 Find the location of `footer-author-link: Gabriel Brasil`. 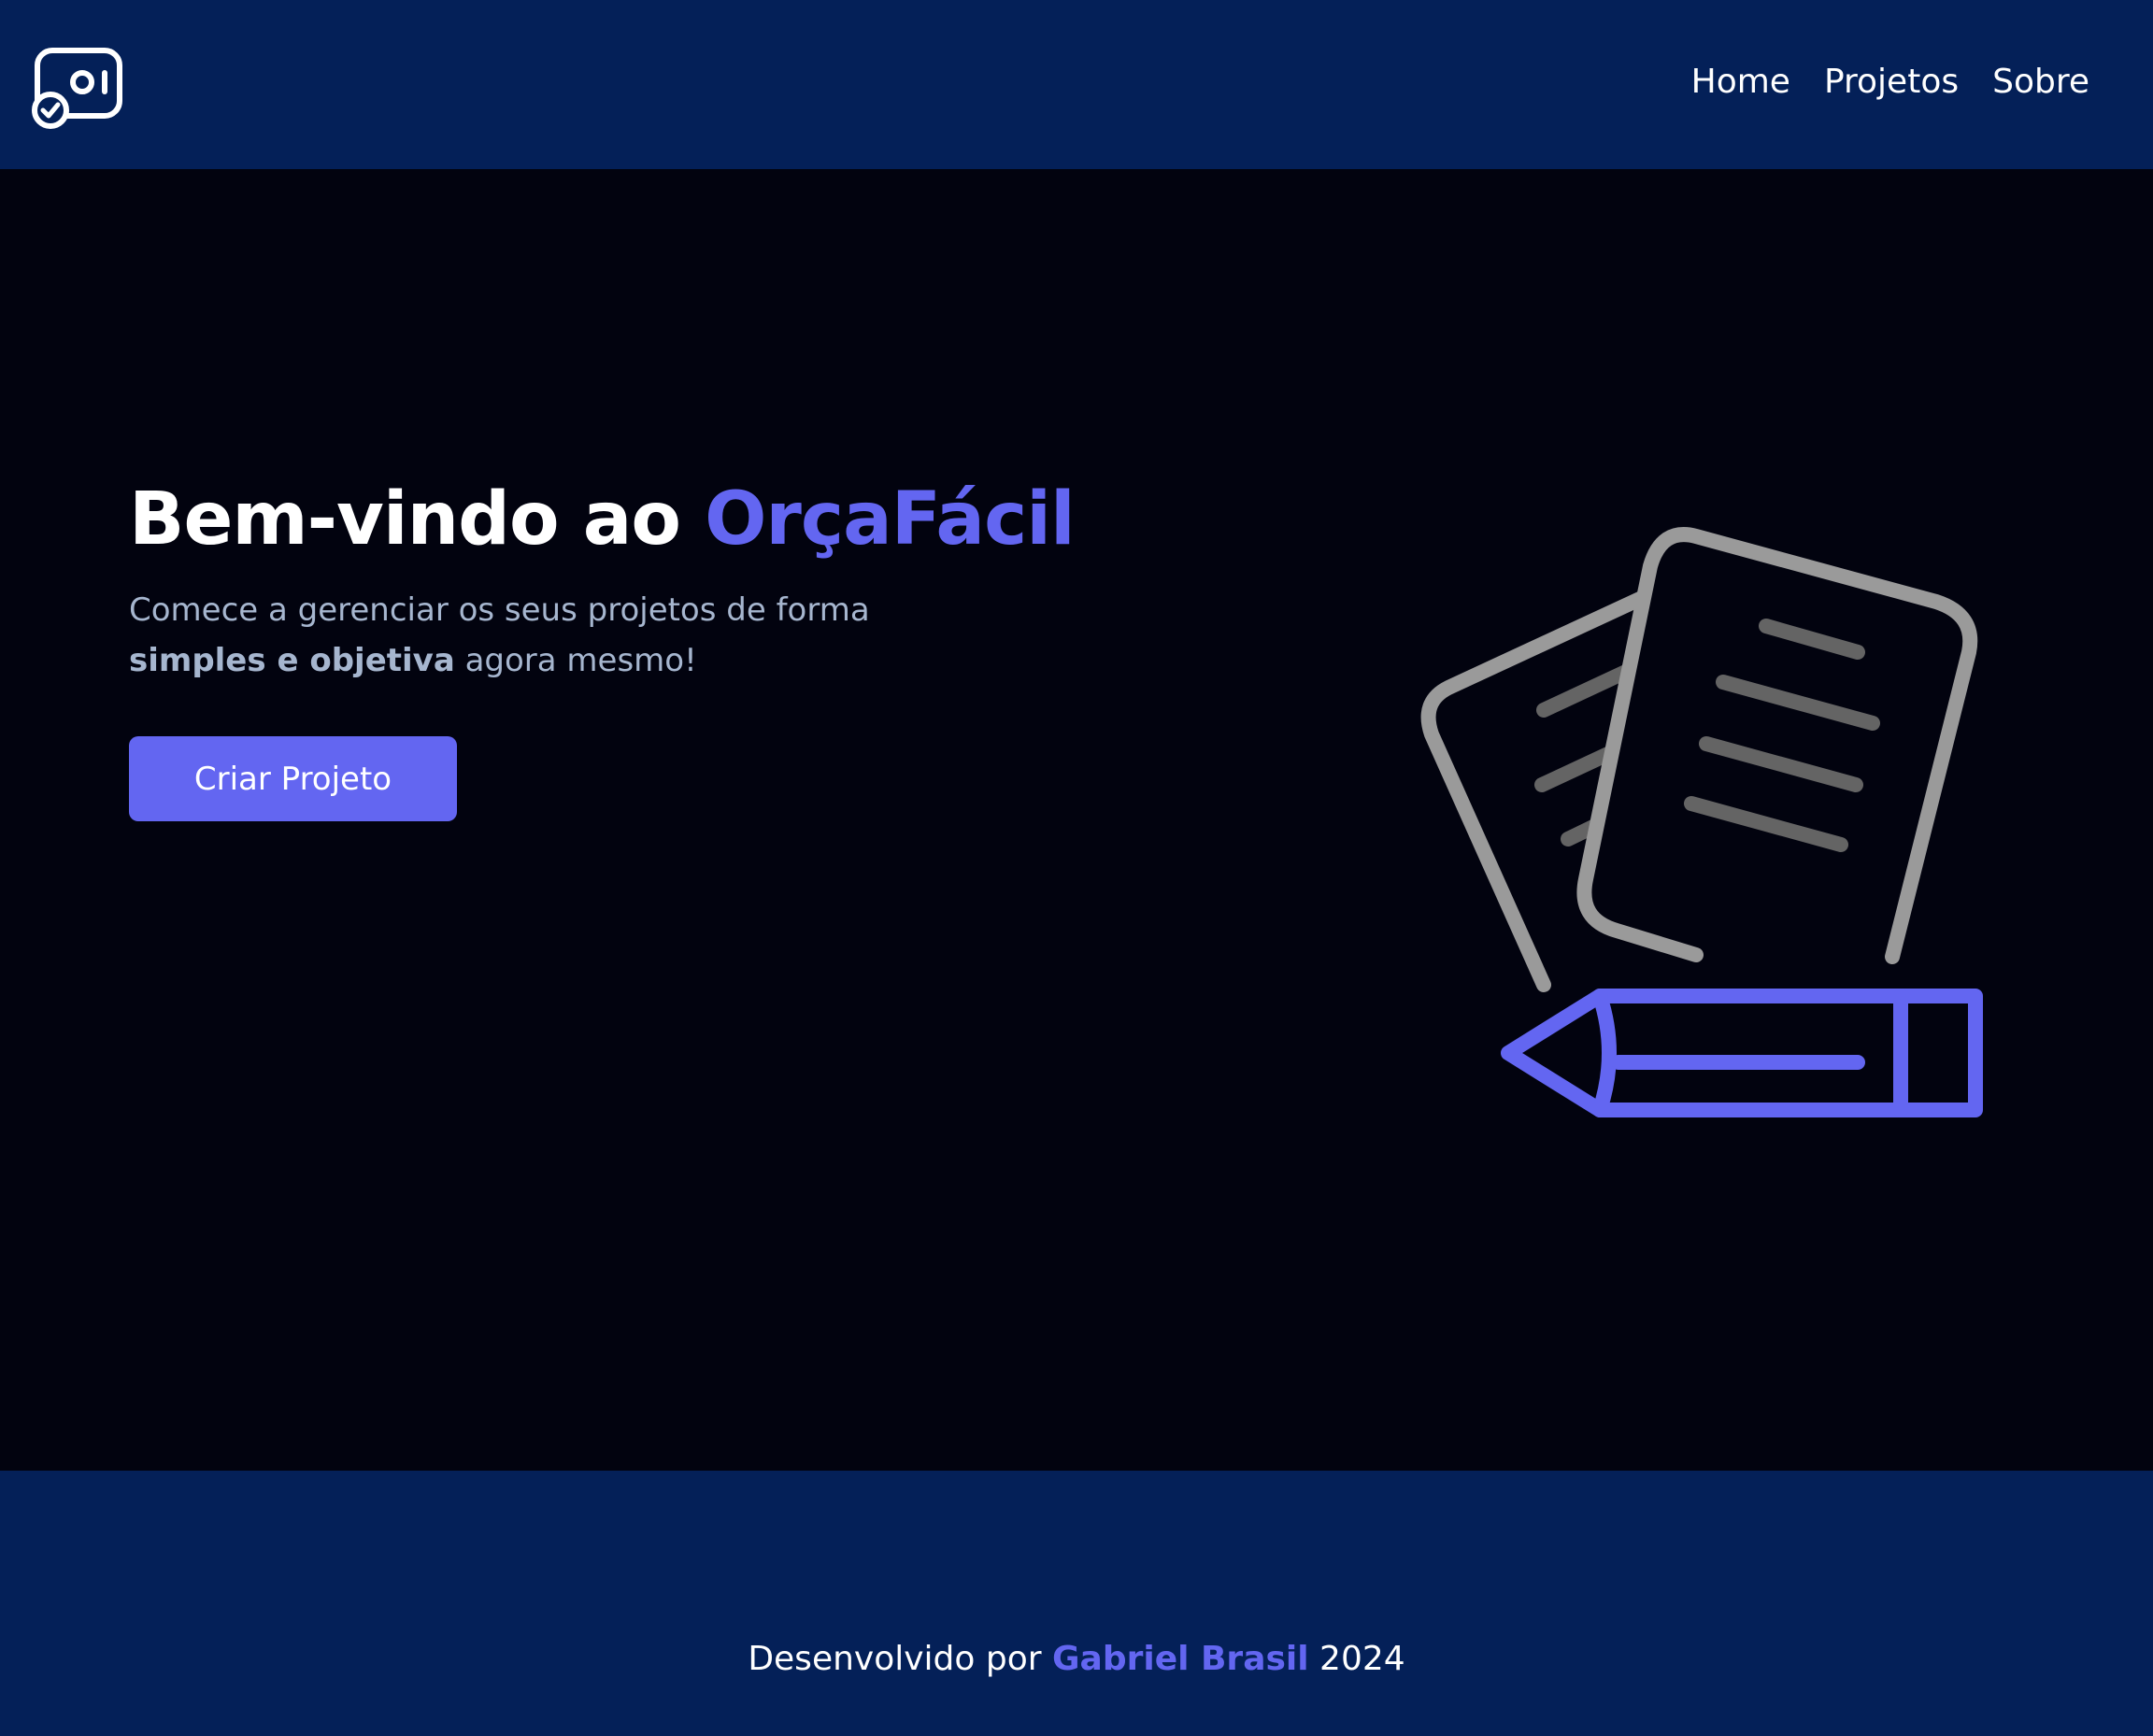

footer-author-link: Gabriel Brasil is located at coordinates (1180, 1659).